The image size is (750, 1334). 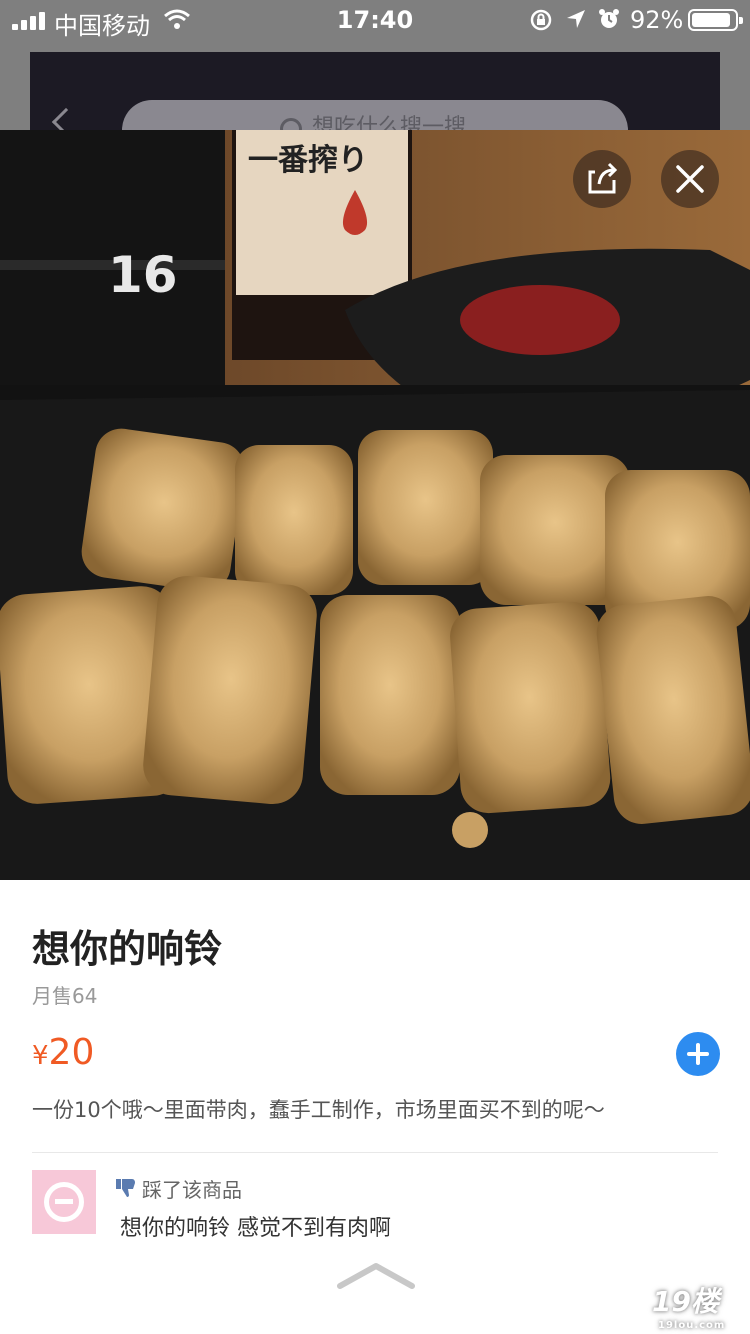 What do you see at coordinates (255, 1228) in the screenshot?
I see `review-text: 想你的响铃 感觉不到有肉啊` at bounding box center [255, 1228].